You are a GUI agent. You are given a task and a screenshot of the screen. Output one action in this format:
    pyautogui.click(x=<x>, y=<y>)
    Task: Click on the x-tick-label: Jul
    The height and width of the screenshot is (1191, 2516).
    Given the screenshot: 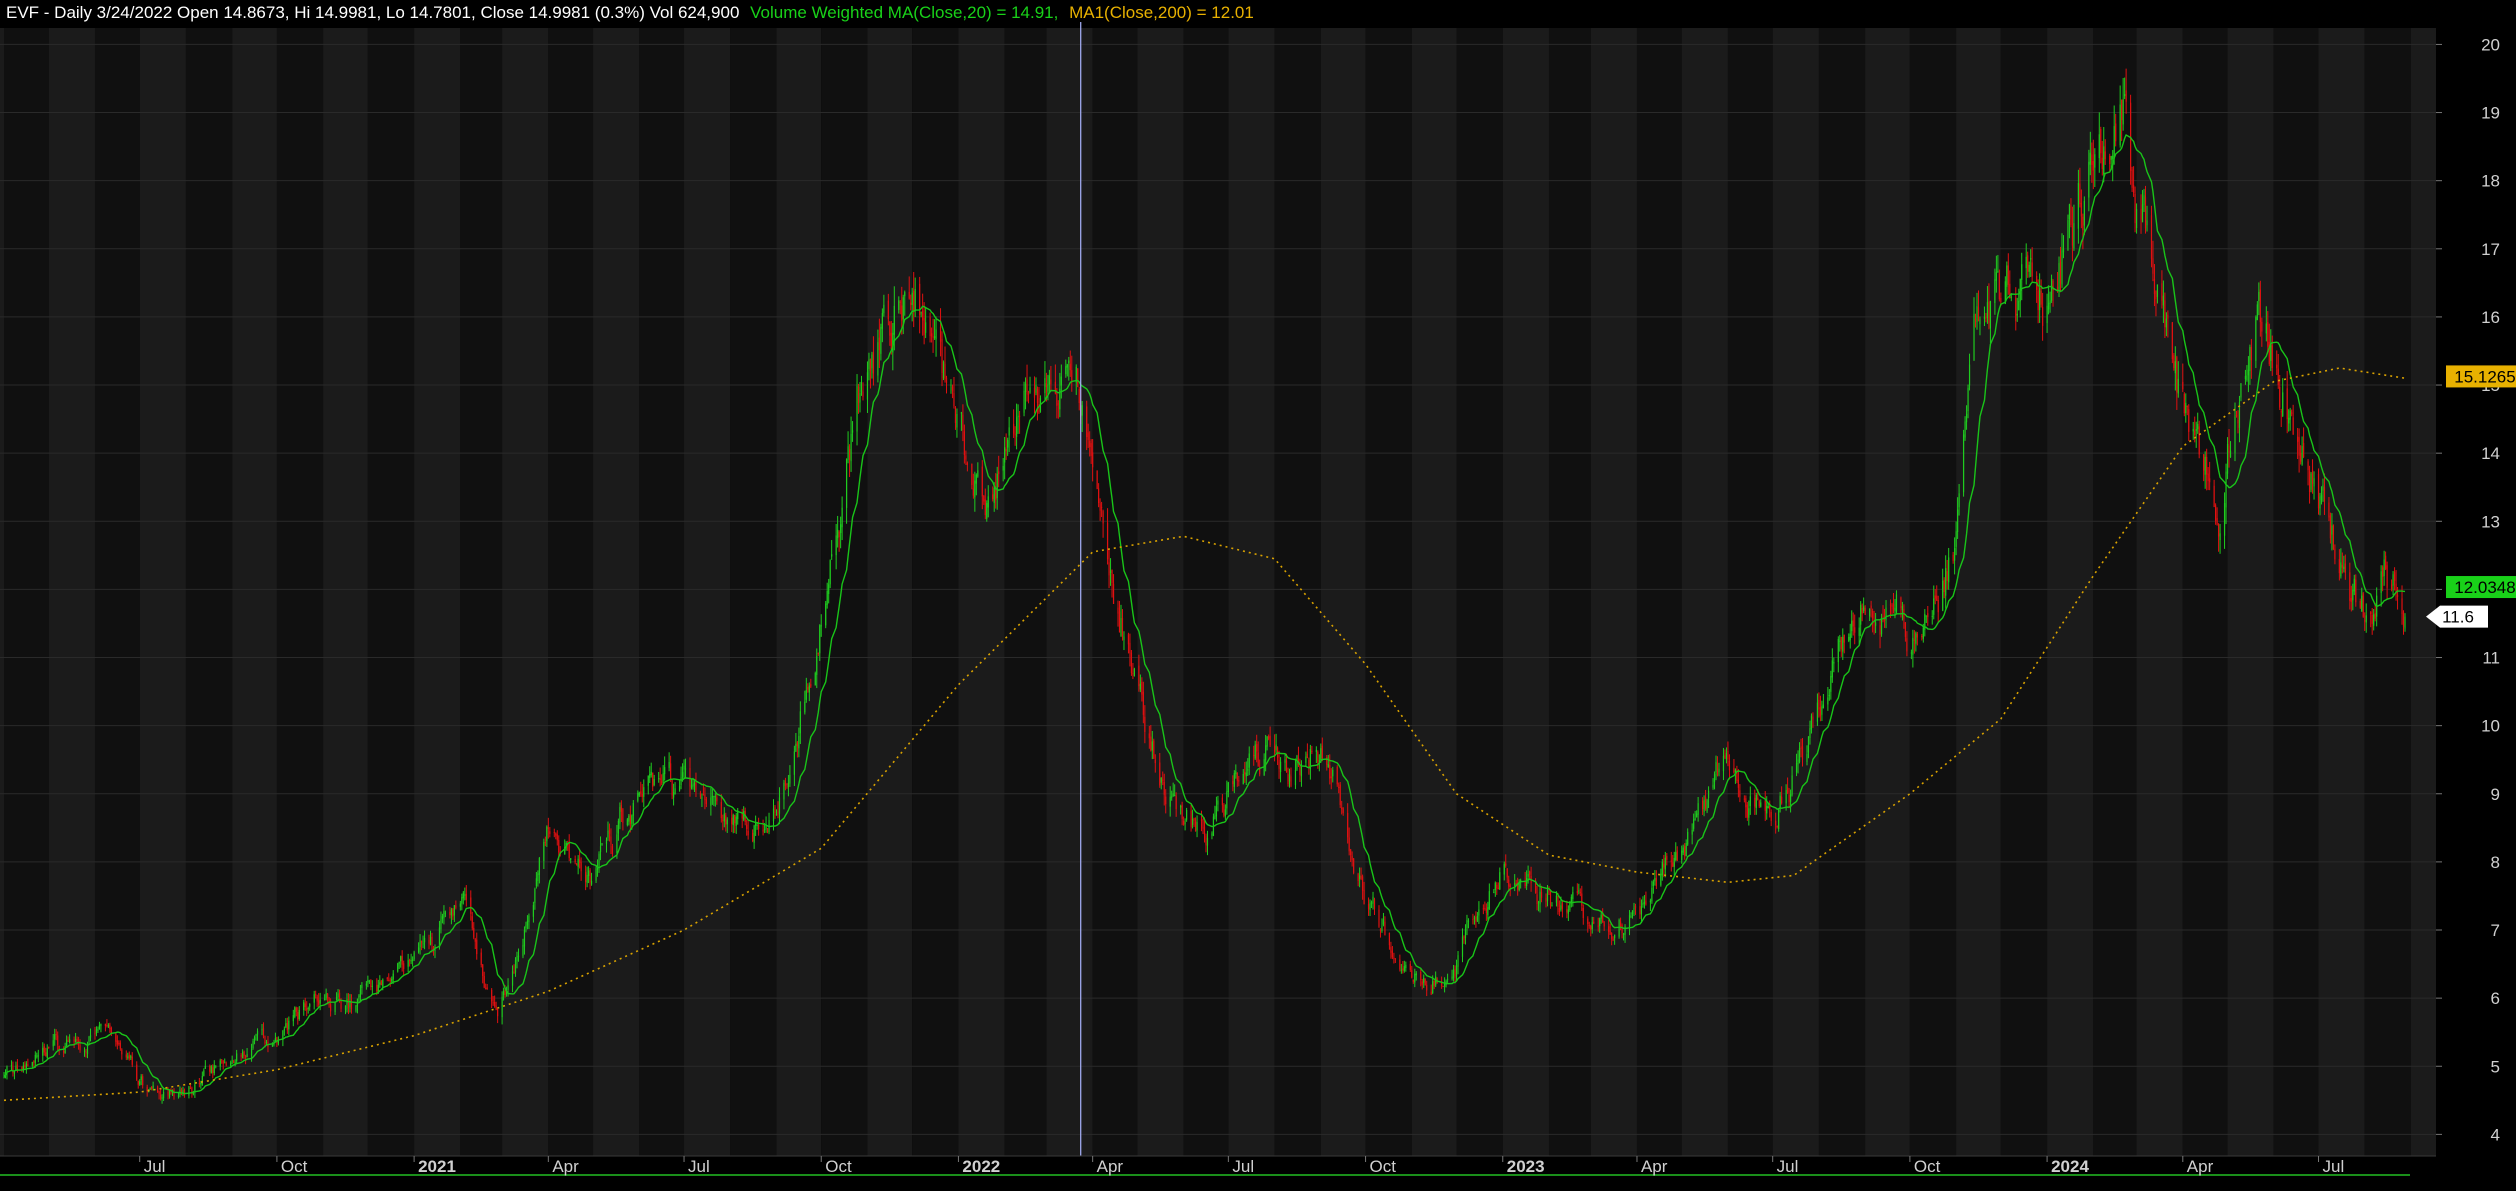 What is the action you would take?
    pyautogui.click(x=1243, y=1166)
    